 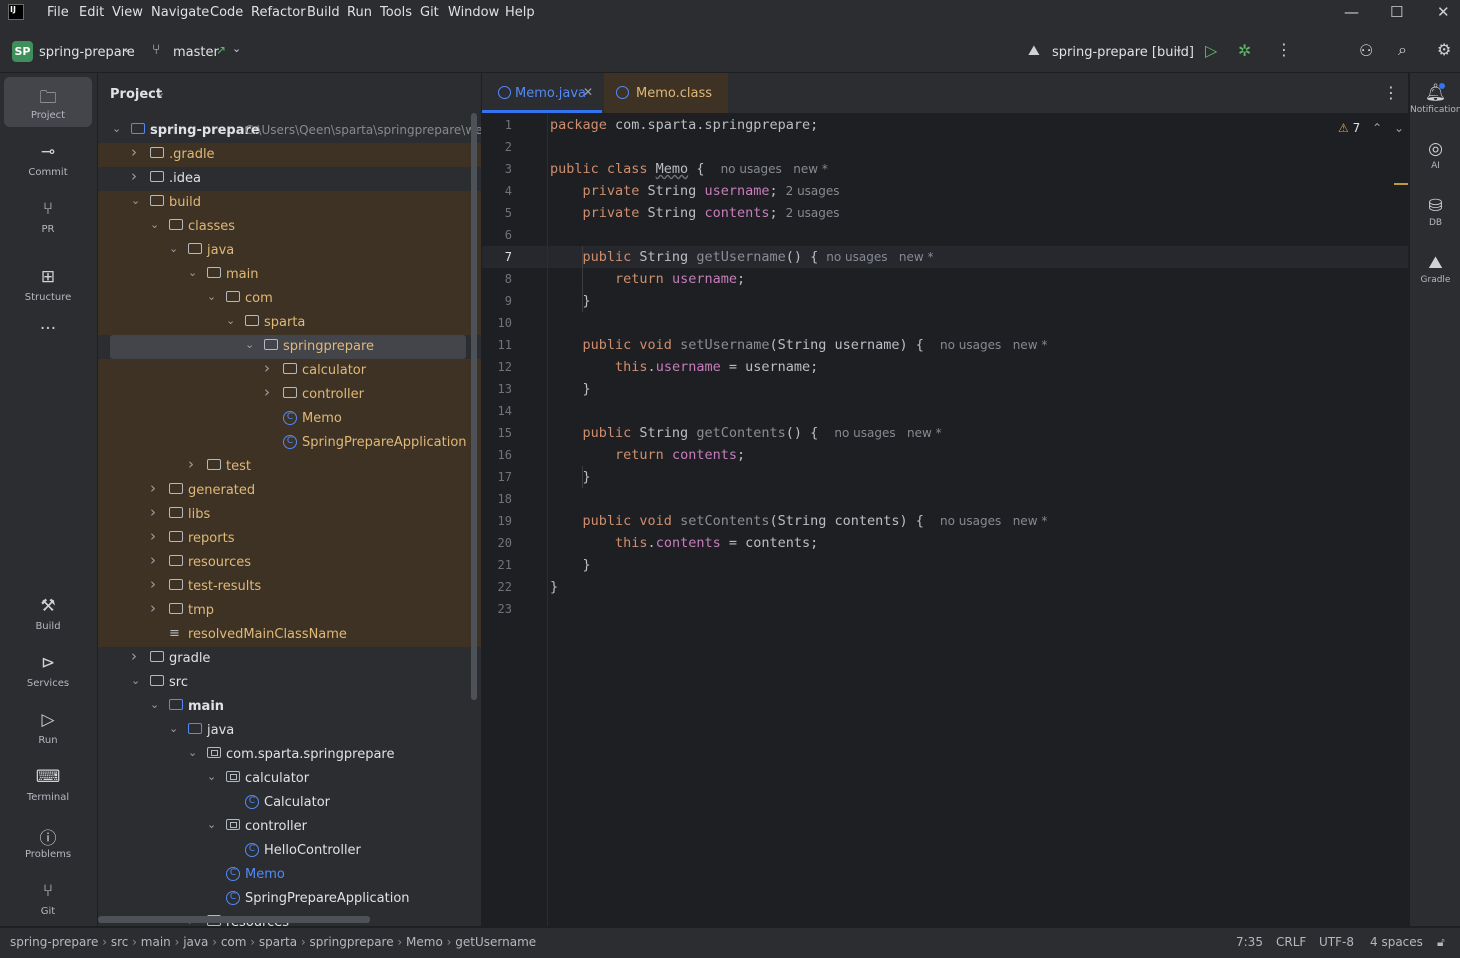 I want to click on usage-hint: no usages new *, so click(x=887, y=433).